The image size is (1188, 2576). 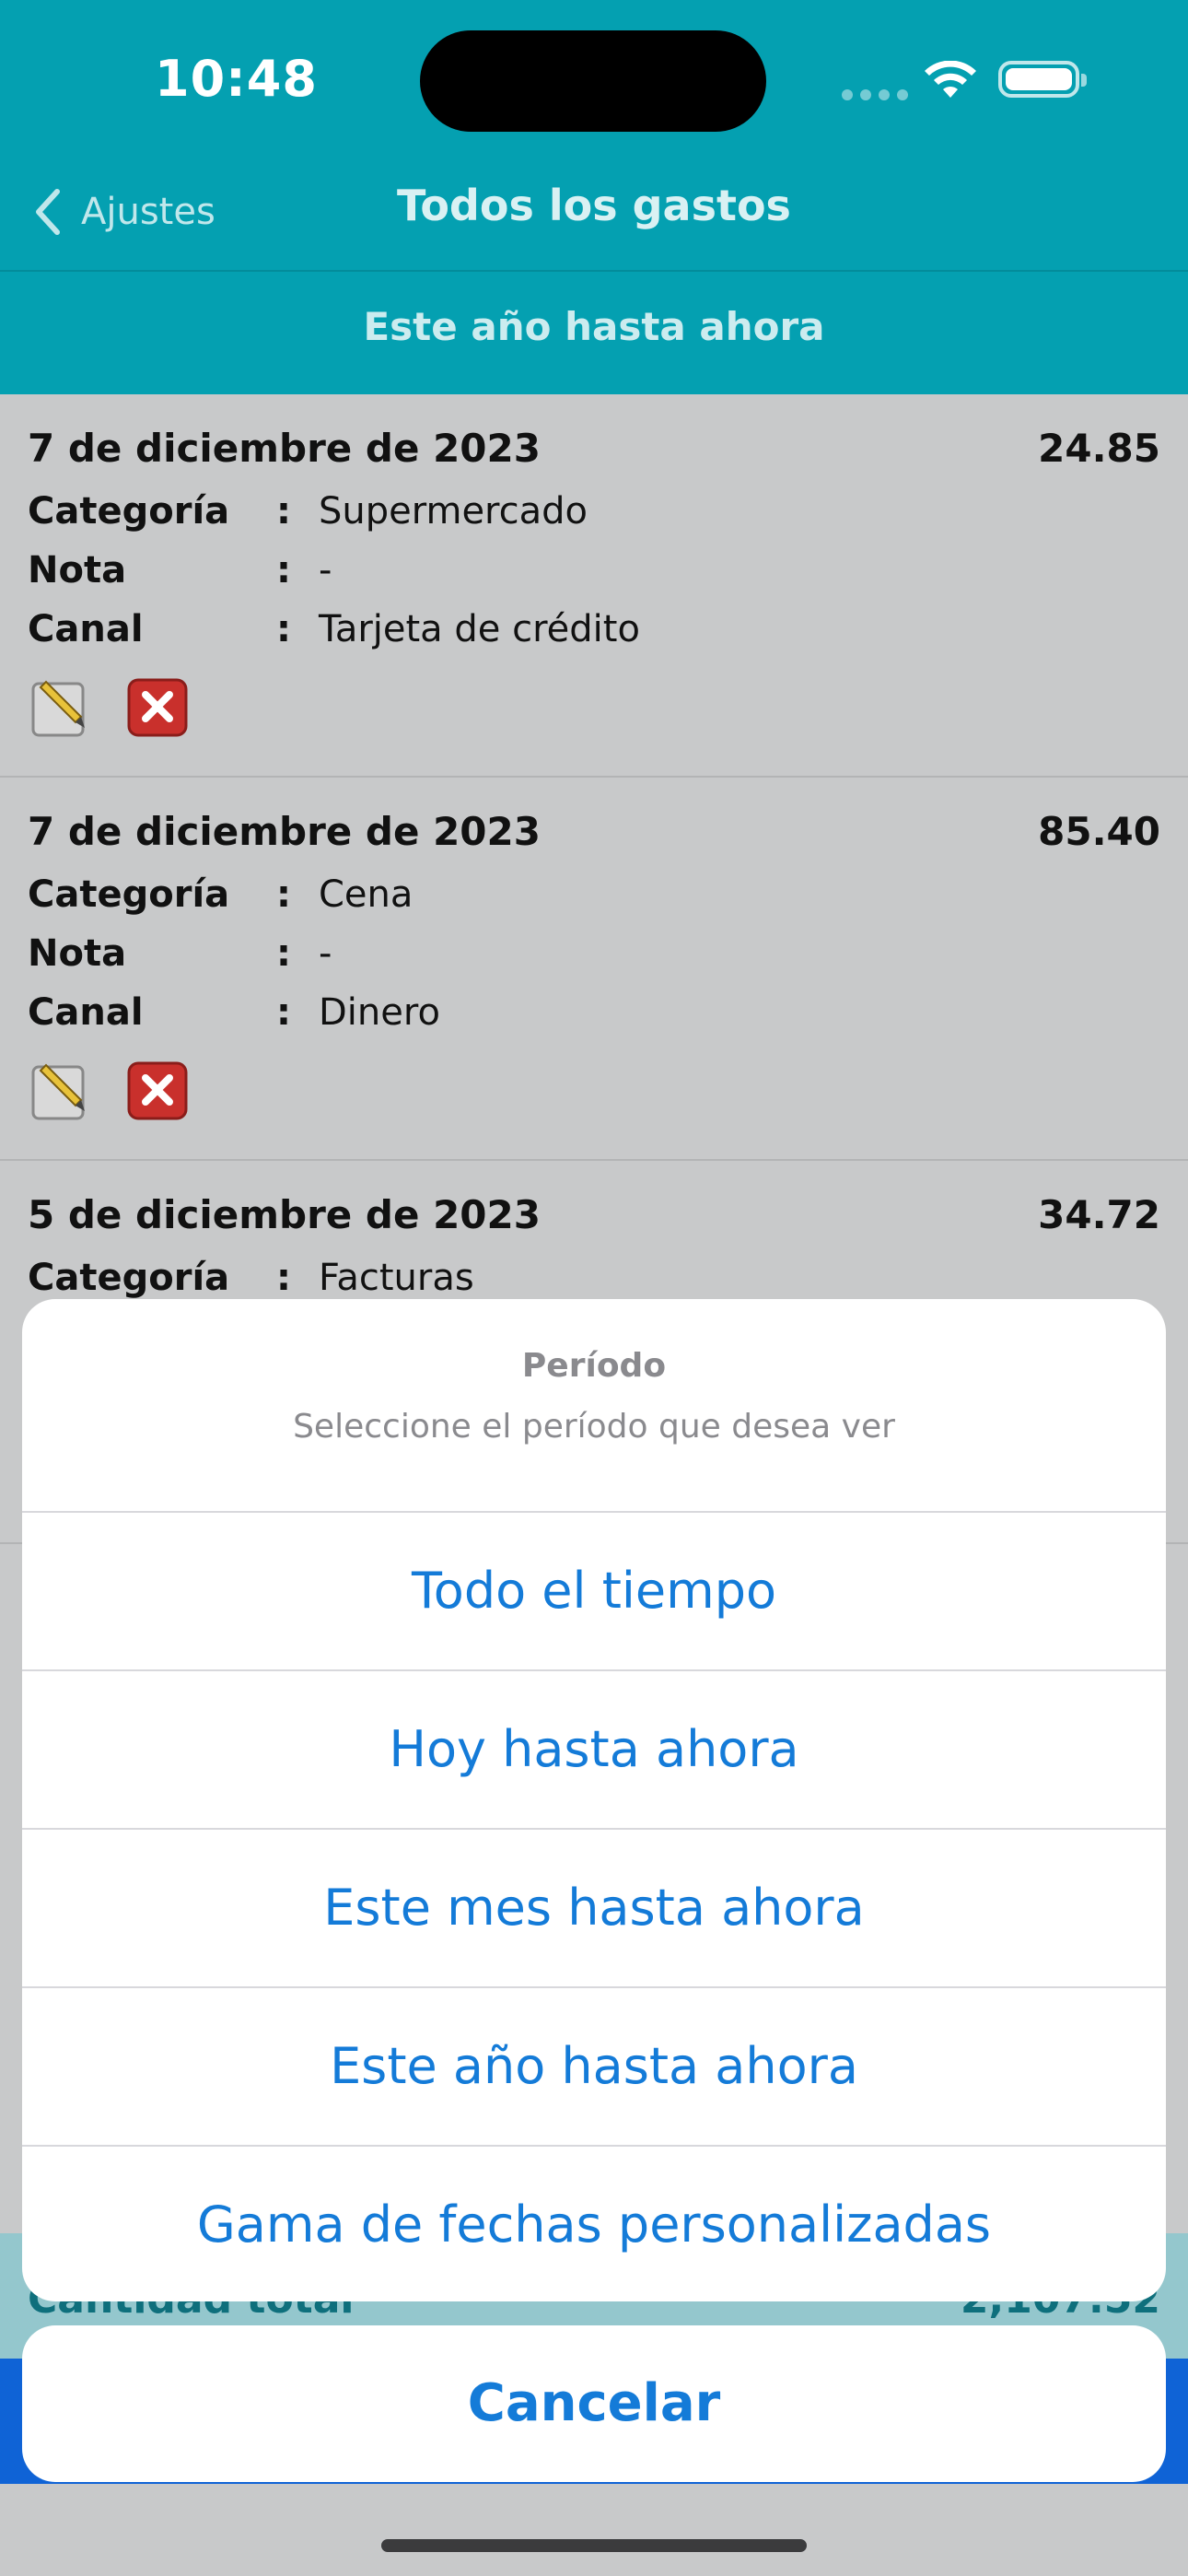 What do you see at coordinates (594, 2223) in the screenshot?
I see `option-custom-range: Gama de fechas personalizadas` at bounding box center [594, 2223].